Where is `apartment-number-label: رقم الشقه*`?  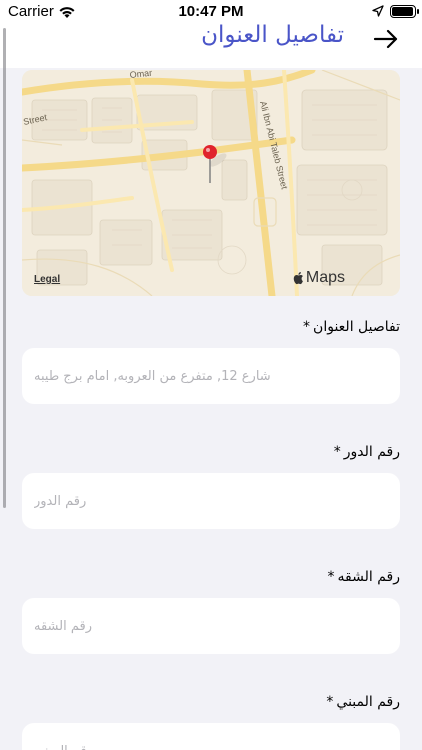
apartment-number-label: رقم الشقه* is located at coordinates (364, 577).